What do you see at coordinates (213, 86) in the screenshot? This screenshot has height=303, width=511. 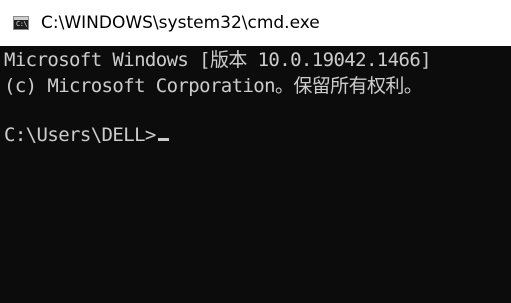 I see `console-line-copyright: (c) Microsoft Corporation。保留所有权利。` at bounding box center [213, 86].